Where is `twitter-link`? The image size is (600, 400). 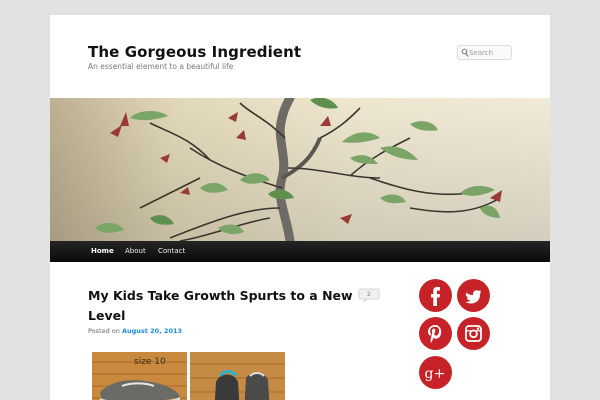
twitter-link is located at coordinates (473, 295).